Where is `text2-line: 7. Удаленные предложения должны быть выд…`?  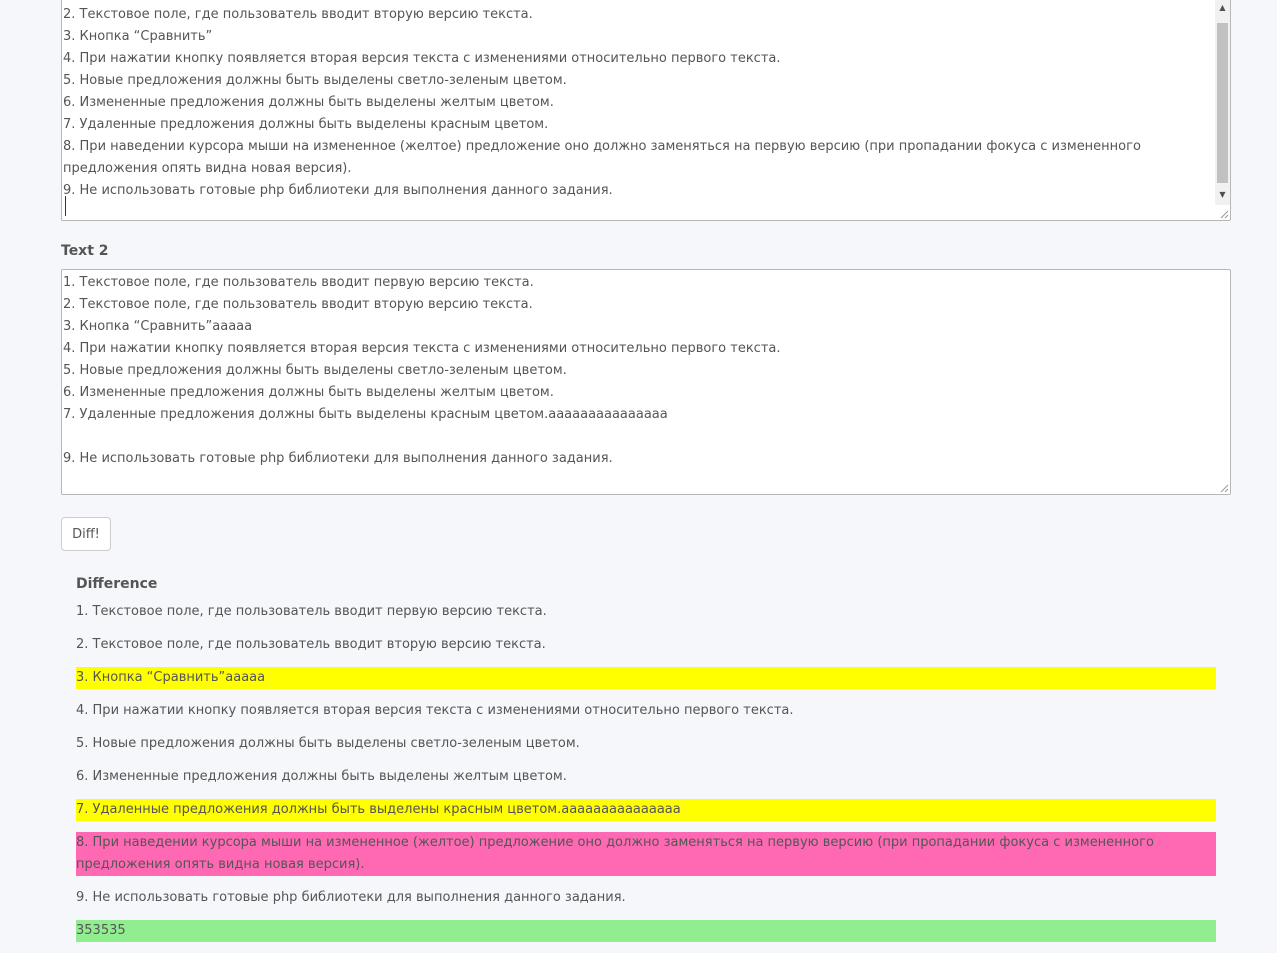 text2-line: 7. Удаленные предложения должны быть выд… is located at coordinates (365, 414).